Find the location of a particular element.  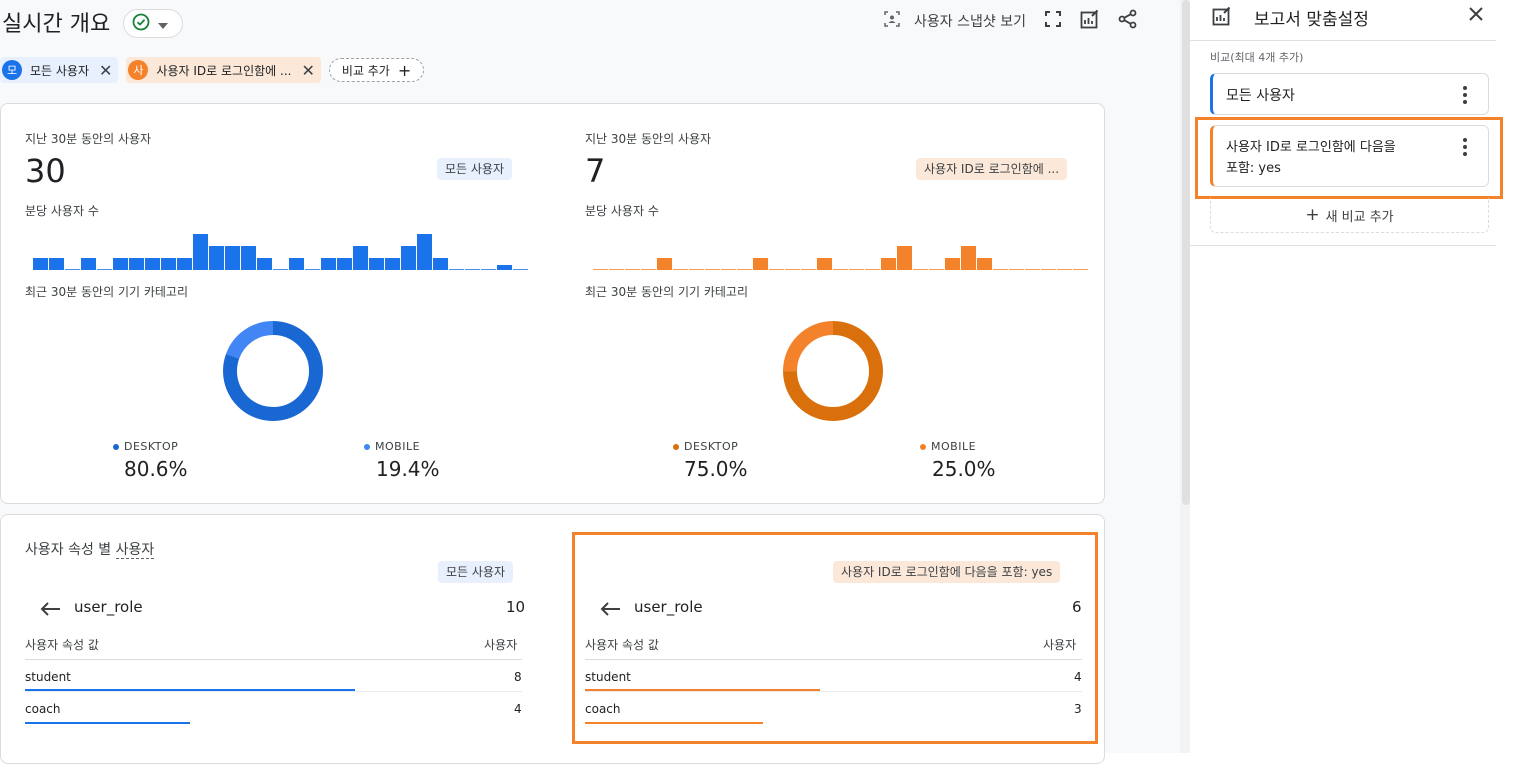

close-icon is located at coordinates (1476, 16).